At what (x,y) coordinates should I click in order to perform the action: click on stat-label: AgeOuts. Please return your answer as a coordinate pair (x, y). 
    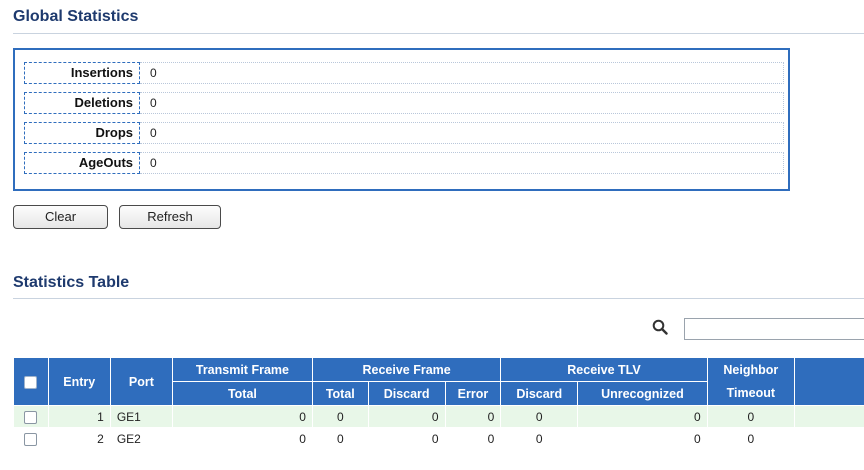
    Looking at the image, I should click on (82, 163).